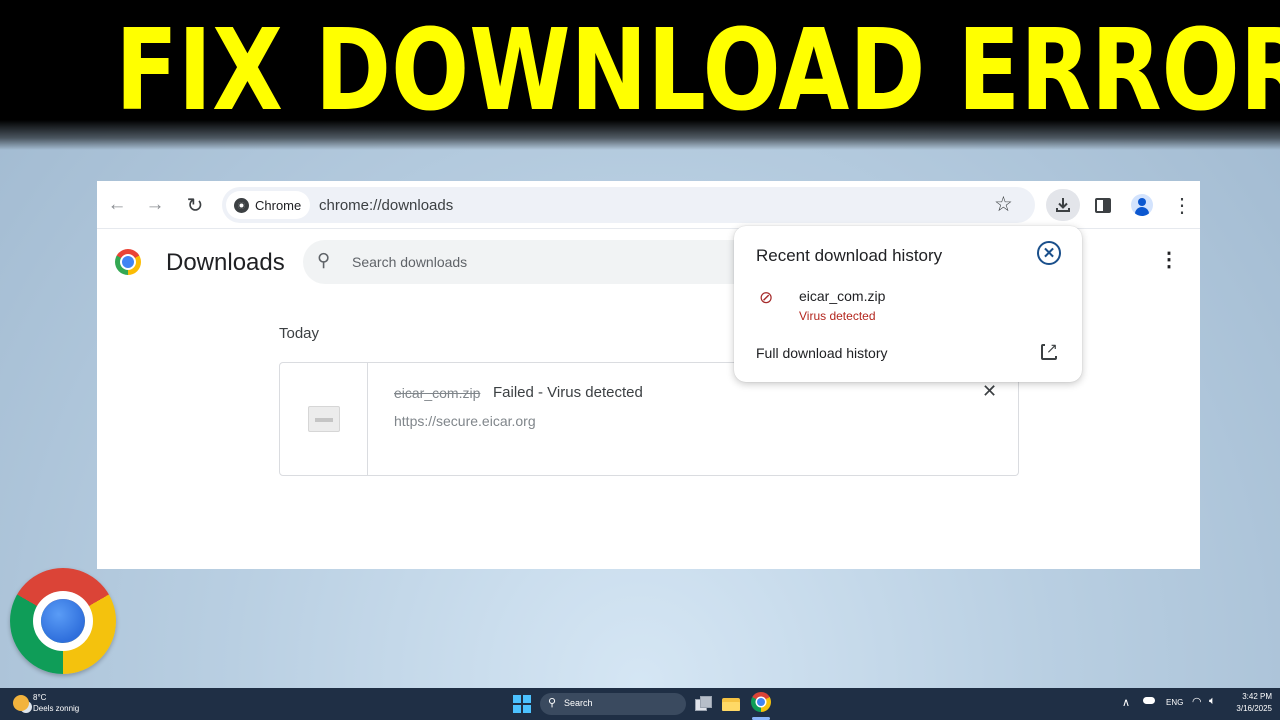 Image resolution: width=1280 pixels, height=720 pixels. What do you see at coordinates (849, 255) in the screenshot?
I see `popup-title: Recent download history` at bounding box center [849, 255].